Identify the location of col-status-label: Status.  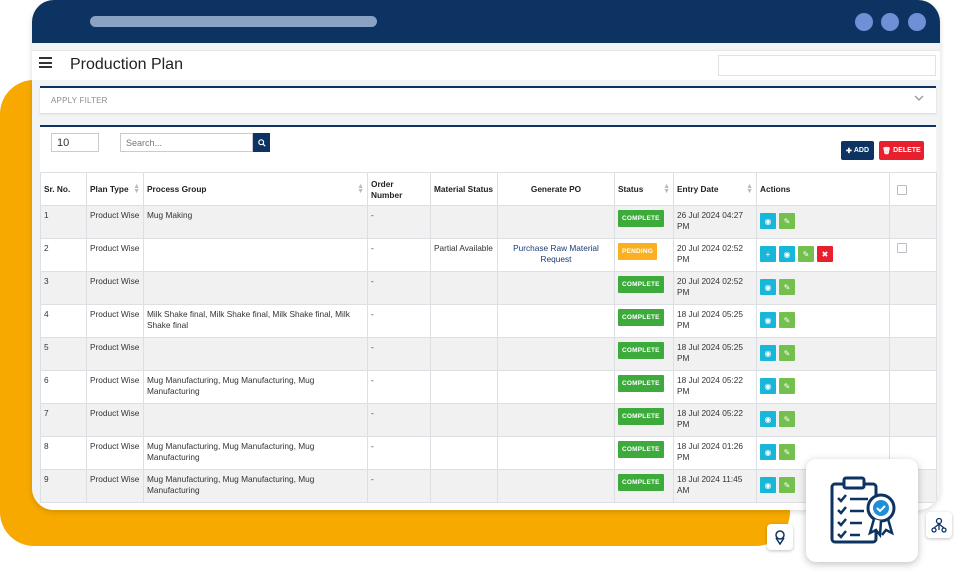
(631, 189).